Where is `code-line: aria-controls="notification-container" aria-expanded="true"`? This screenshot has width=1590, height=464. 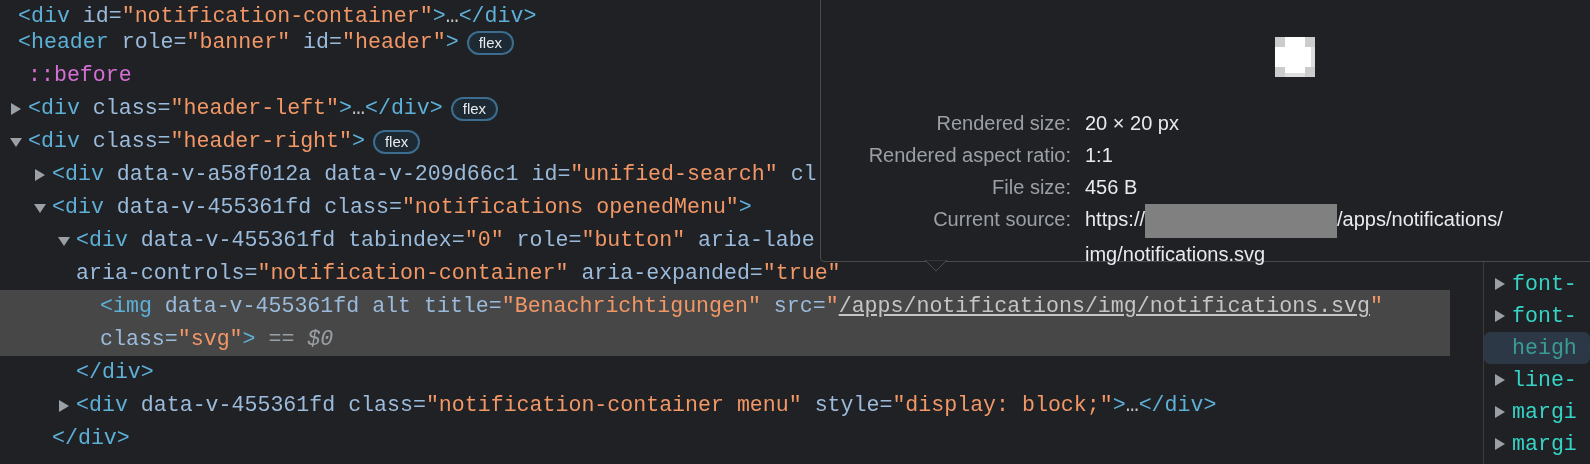
code-line: aria-controls="notification-container" aria-expanded="true" is located at coordinates (458, 274).